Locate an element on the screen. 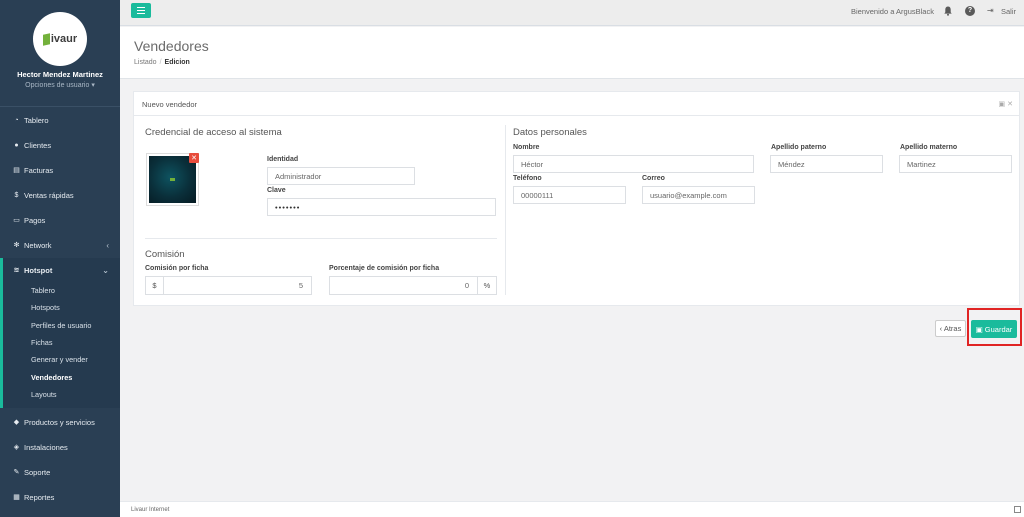  top-navbar: Bienvenido a ArgusBlack ? ⇥ Salir is located at coordinates (572, 13).